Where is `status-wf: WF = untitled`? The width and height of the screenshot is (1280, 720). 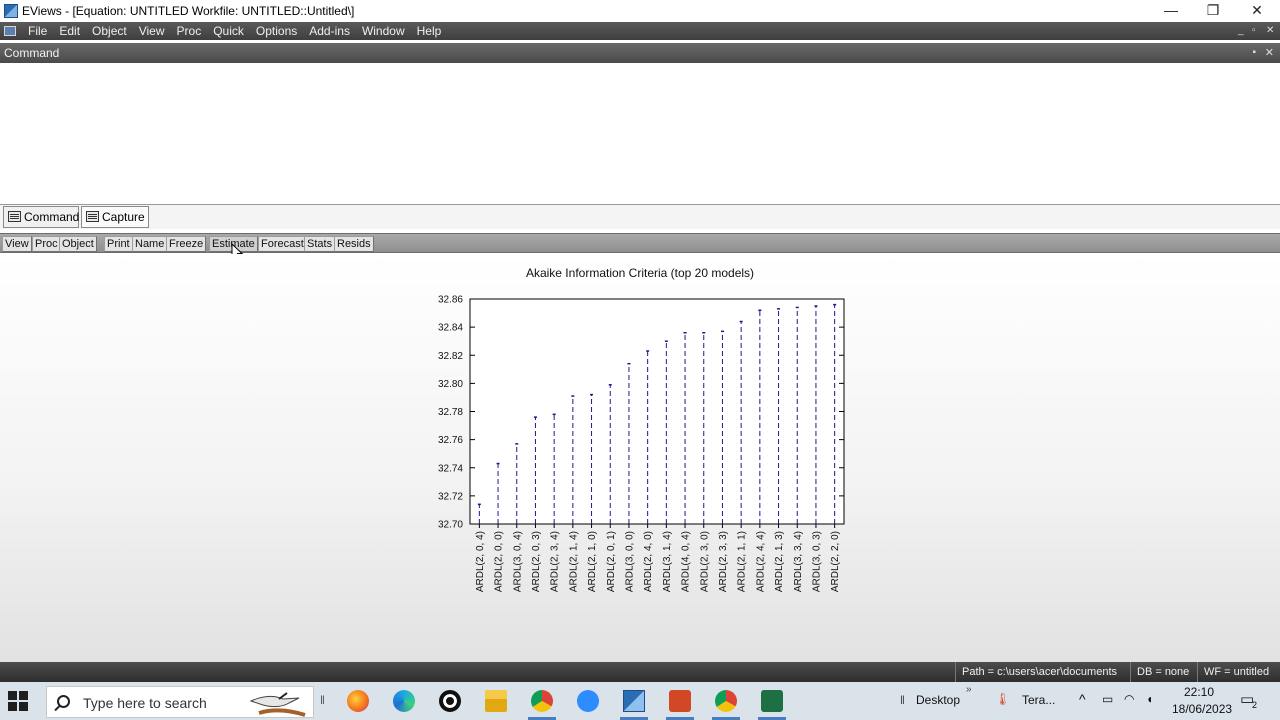 status-wf: WF = untitled is located at coordinates (1236, 672).